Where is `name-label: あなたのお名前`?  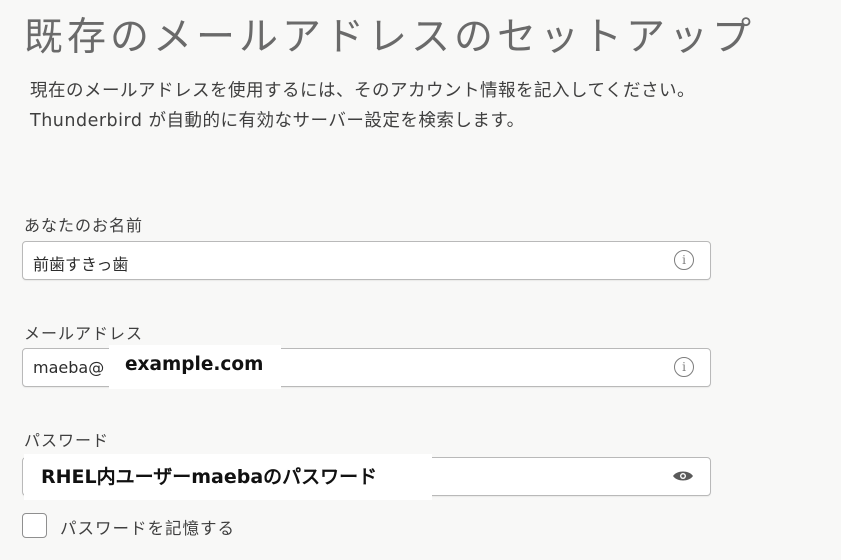
name-label: あなたのお名前 is located at coordinates (84, 225).